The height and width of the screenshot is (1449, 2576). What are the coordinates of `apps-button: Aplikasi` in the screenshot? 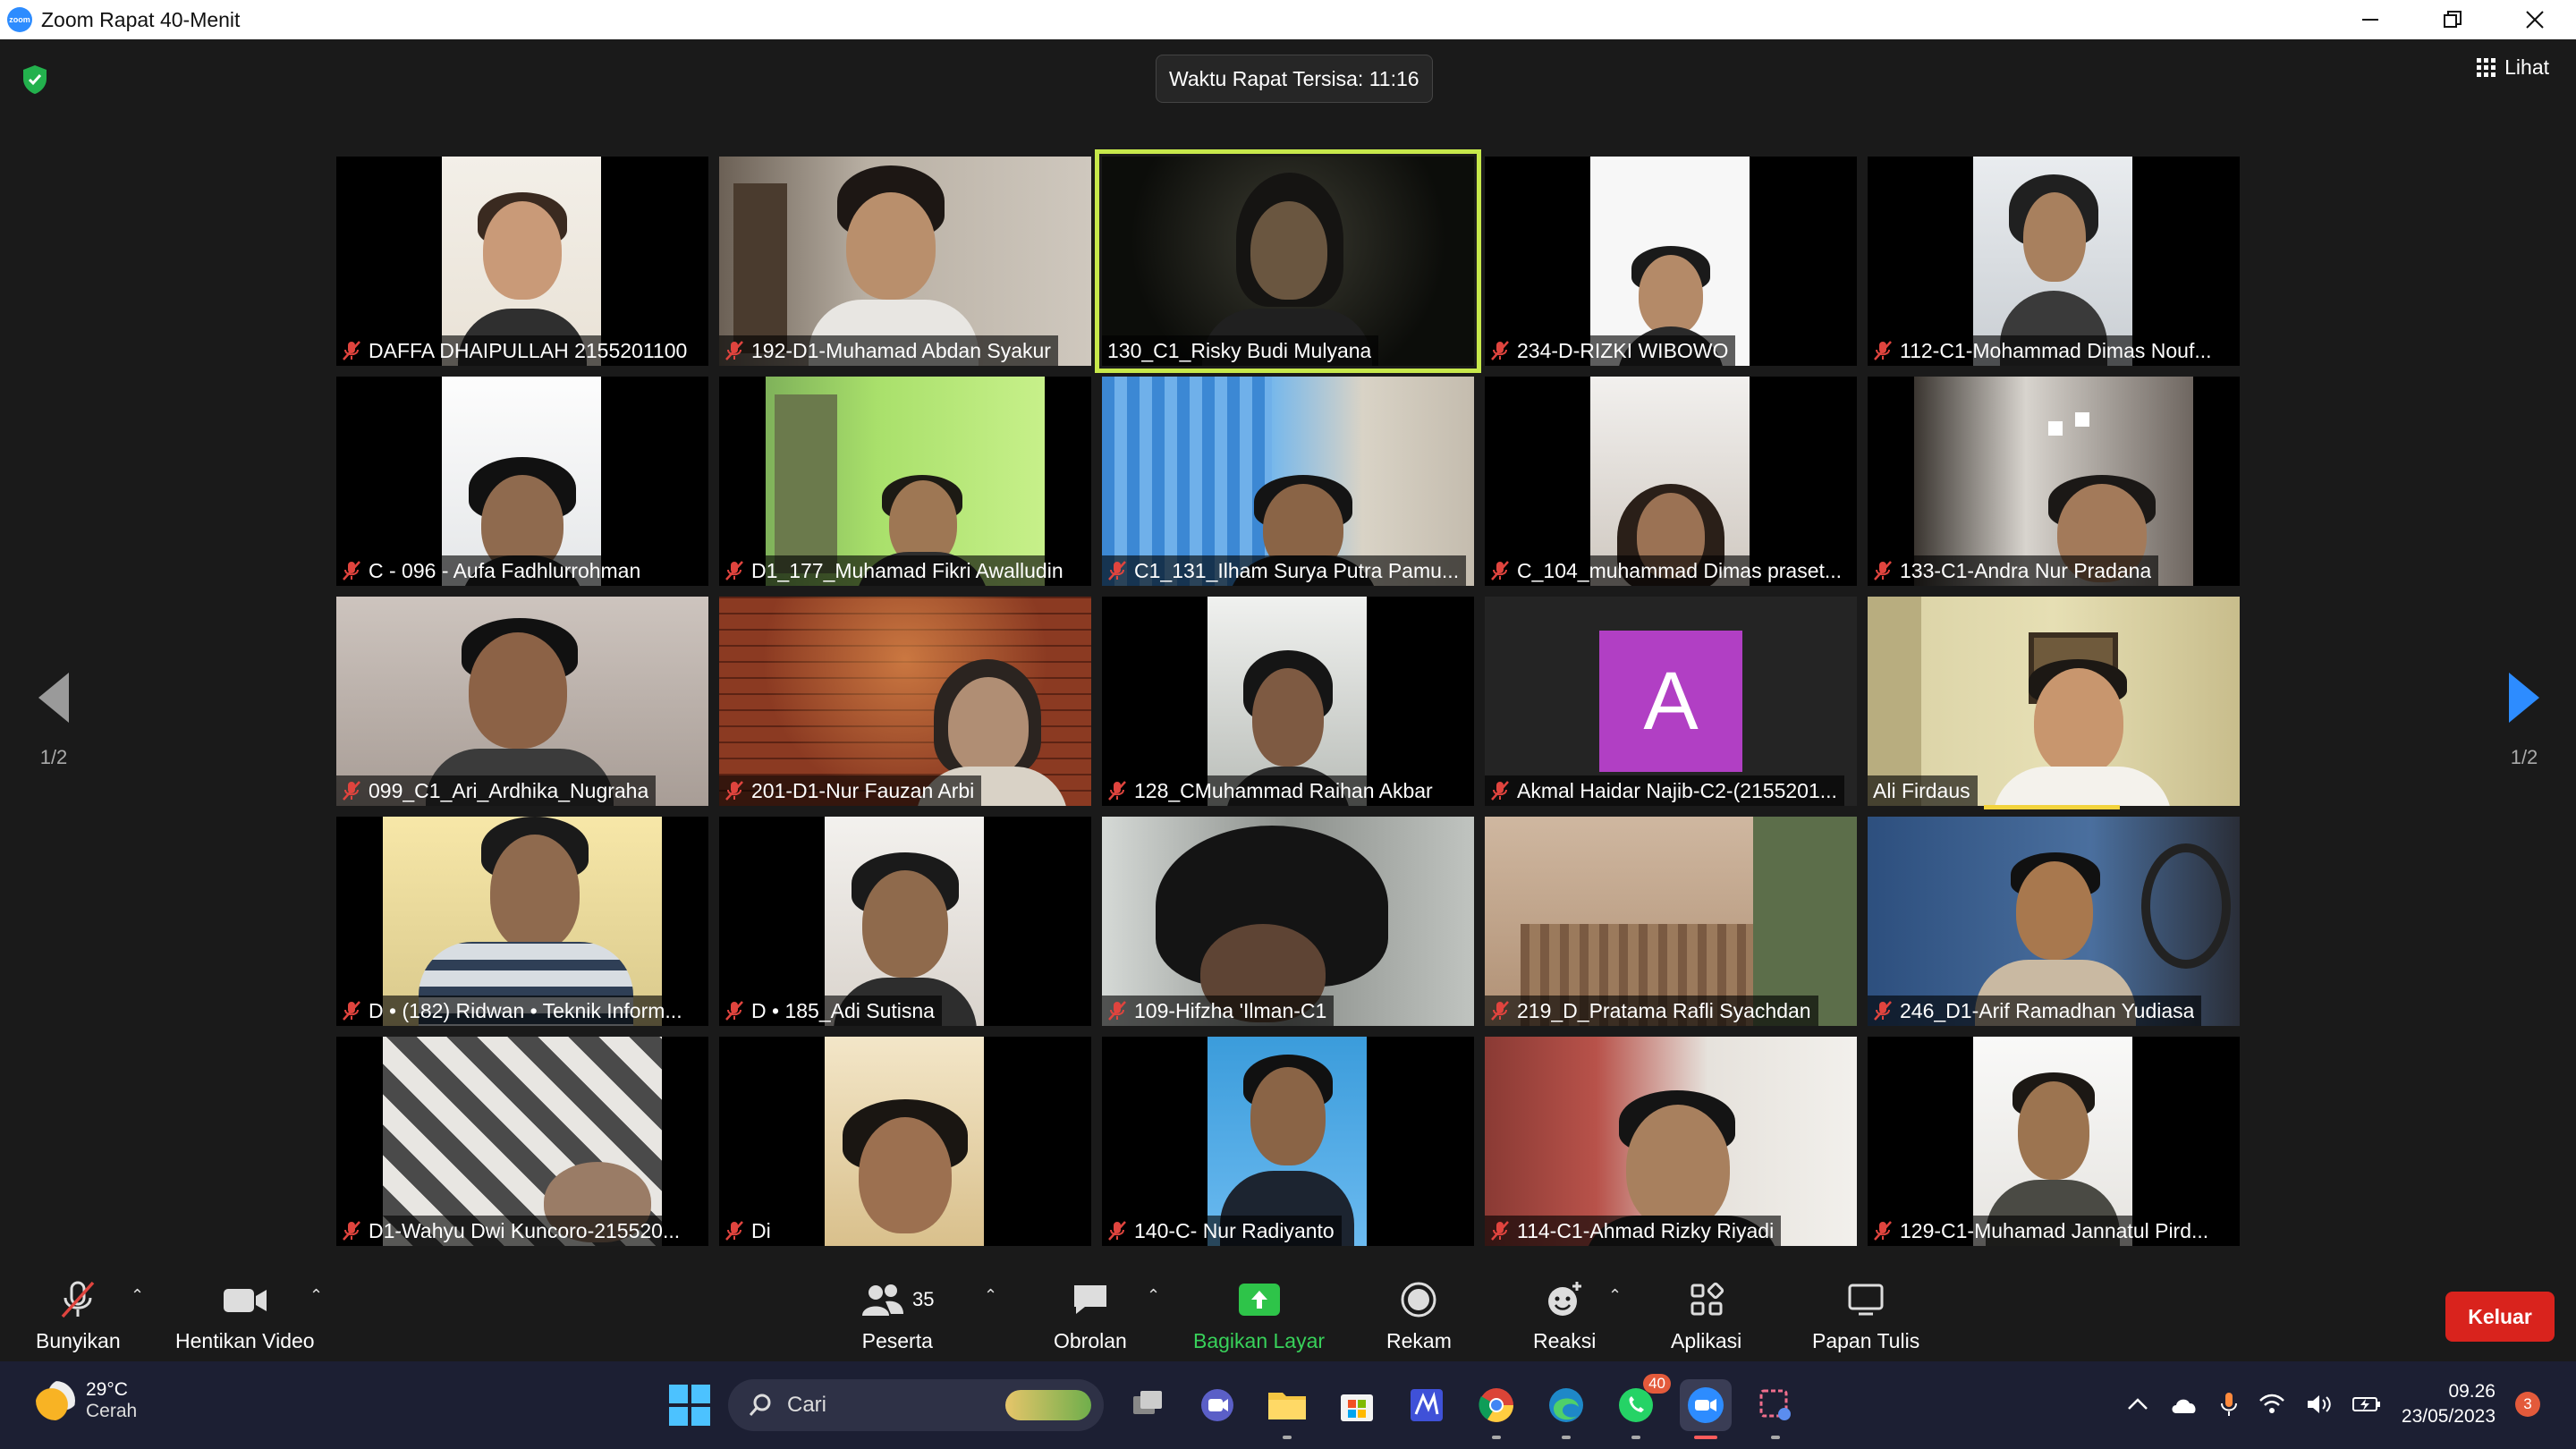 It's located at (1706, 1316).